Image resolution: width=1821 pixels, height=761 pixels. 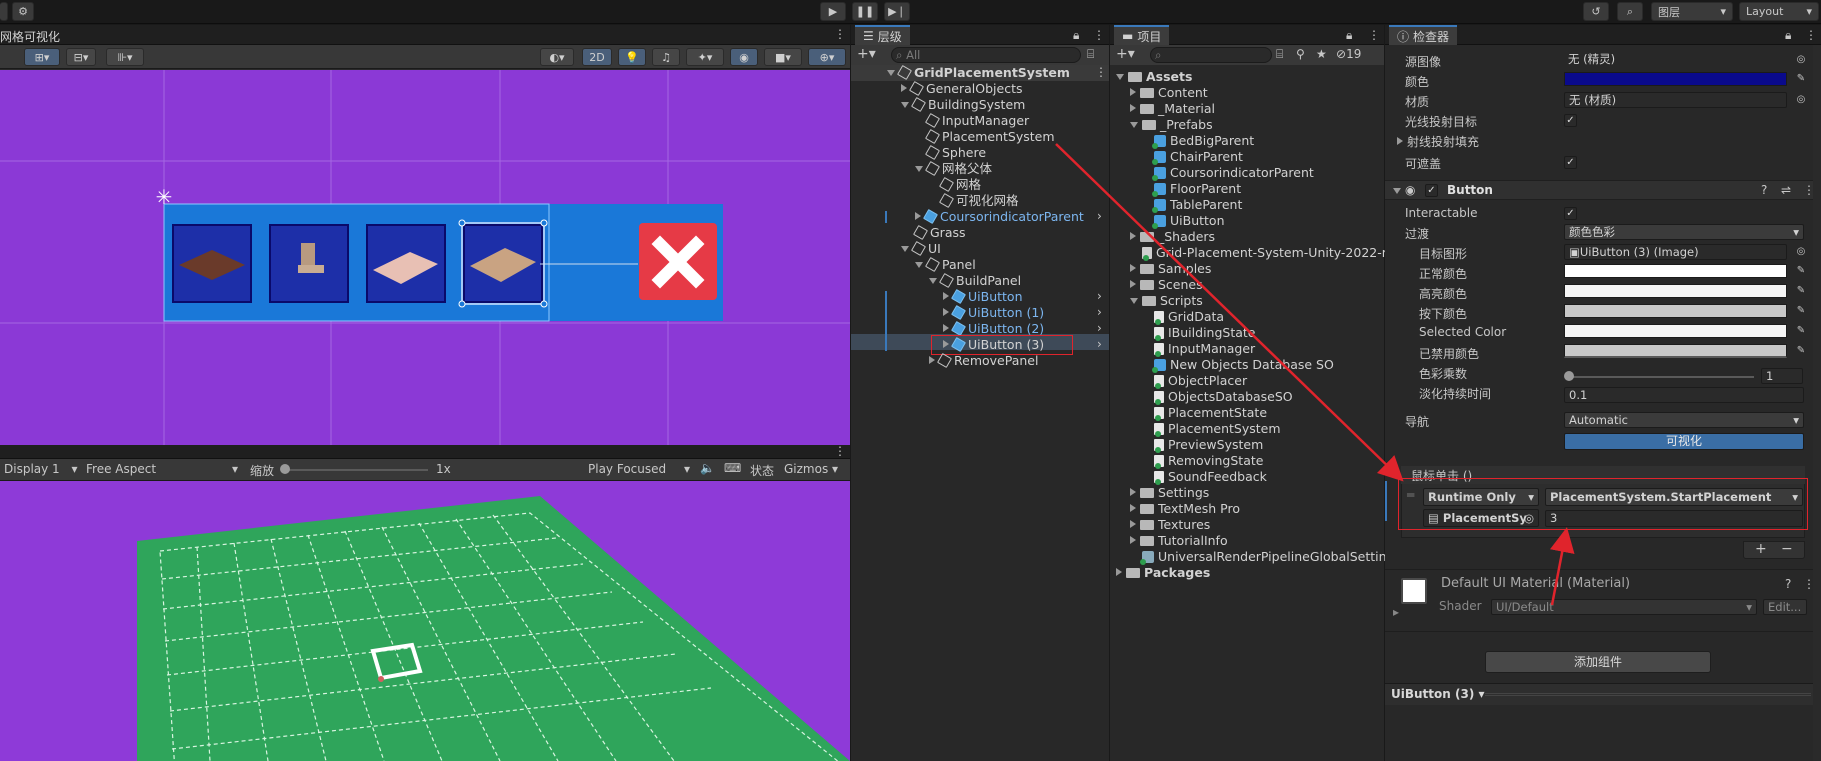 What do you see at coordinates (1208, 445) in the screenshot?
I see `project-item: PreviewSystem` at bounding box center [1208, 445].